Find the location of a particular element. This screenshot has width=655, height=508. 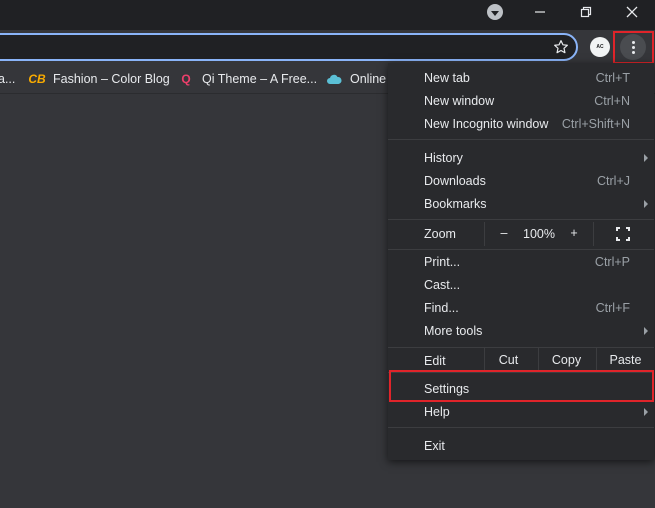

copy-button: Copy is located at coordinates (566, 360).